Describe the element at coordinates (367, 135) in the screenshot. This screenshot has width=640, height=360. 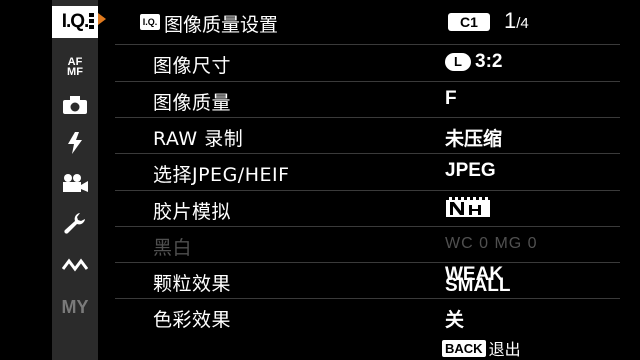
I see `menu-item-raw-recording: RAW 录制 未压缩` at that location.